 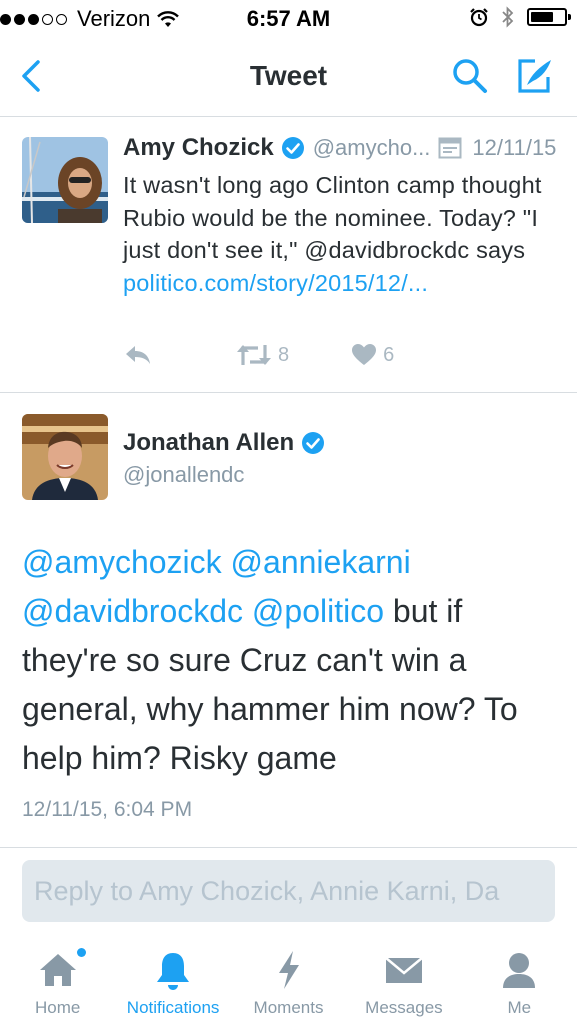 What do you see at coordinates (549, 17) in the screenshot?
I see `battery-icon` at bounding box center [549, 17].